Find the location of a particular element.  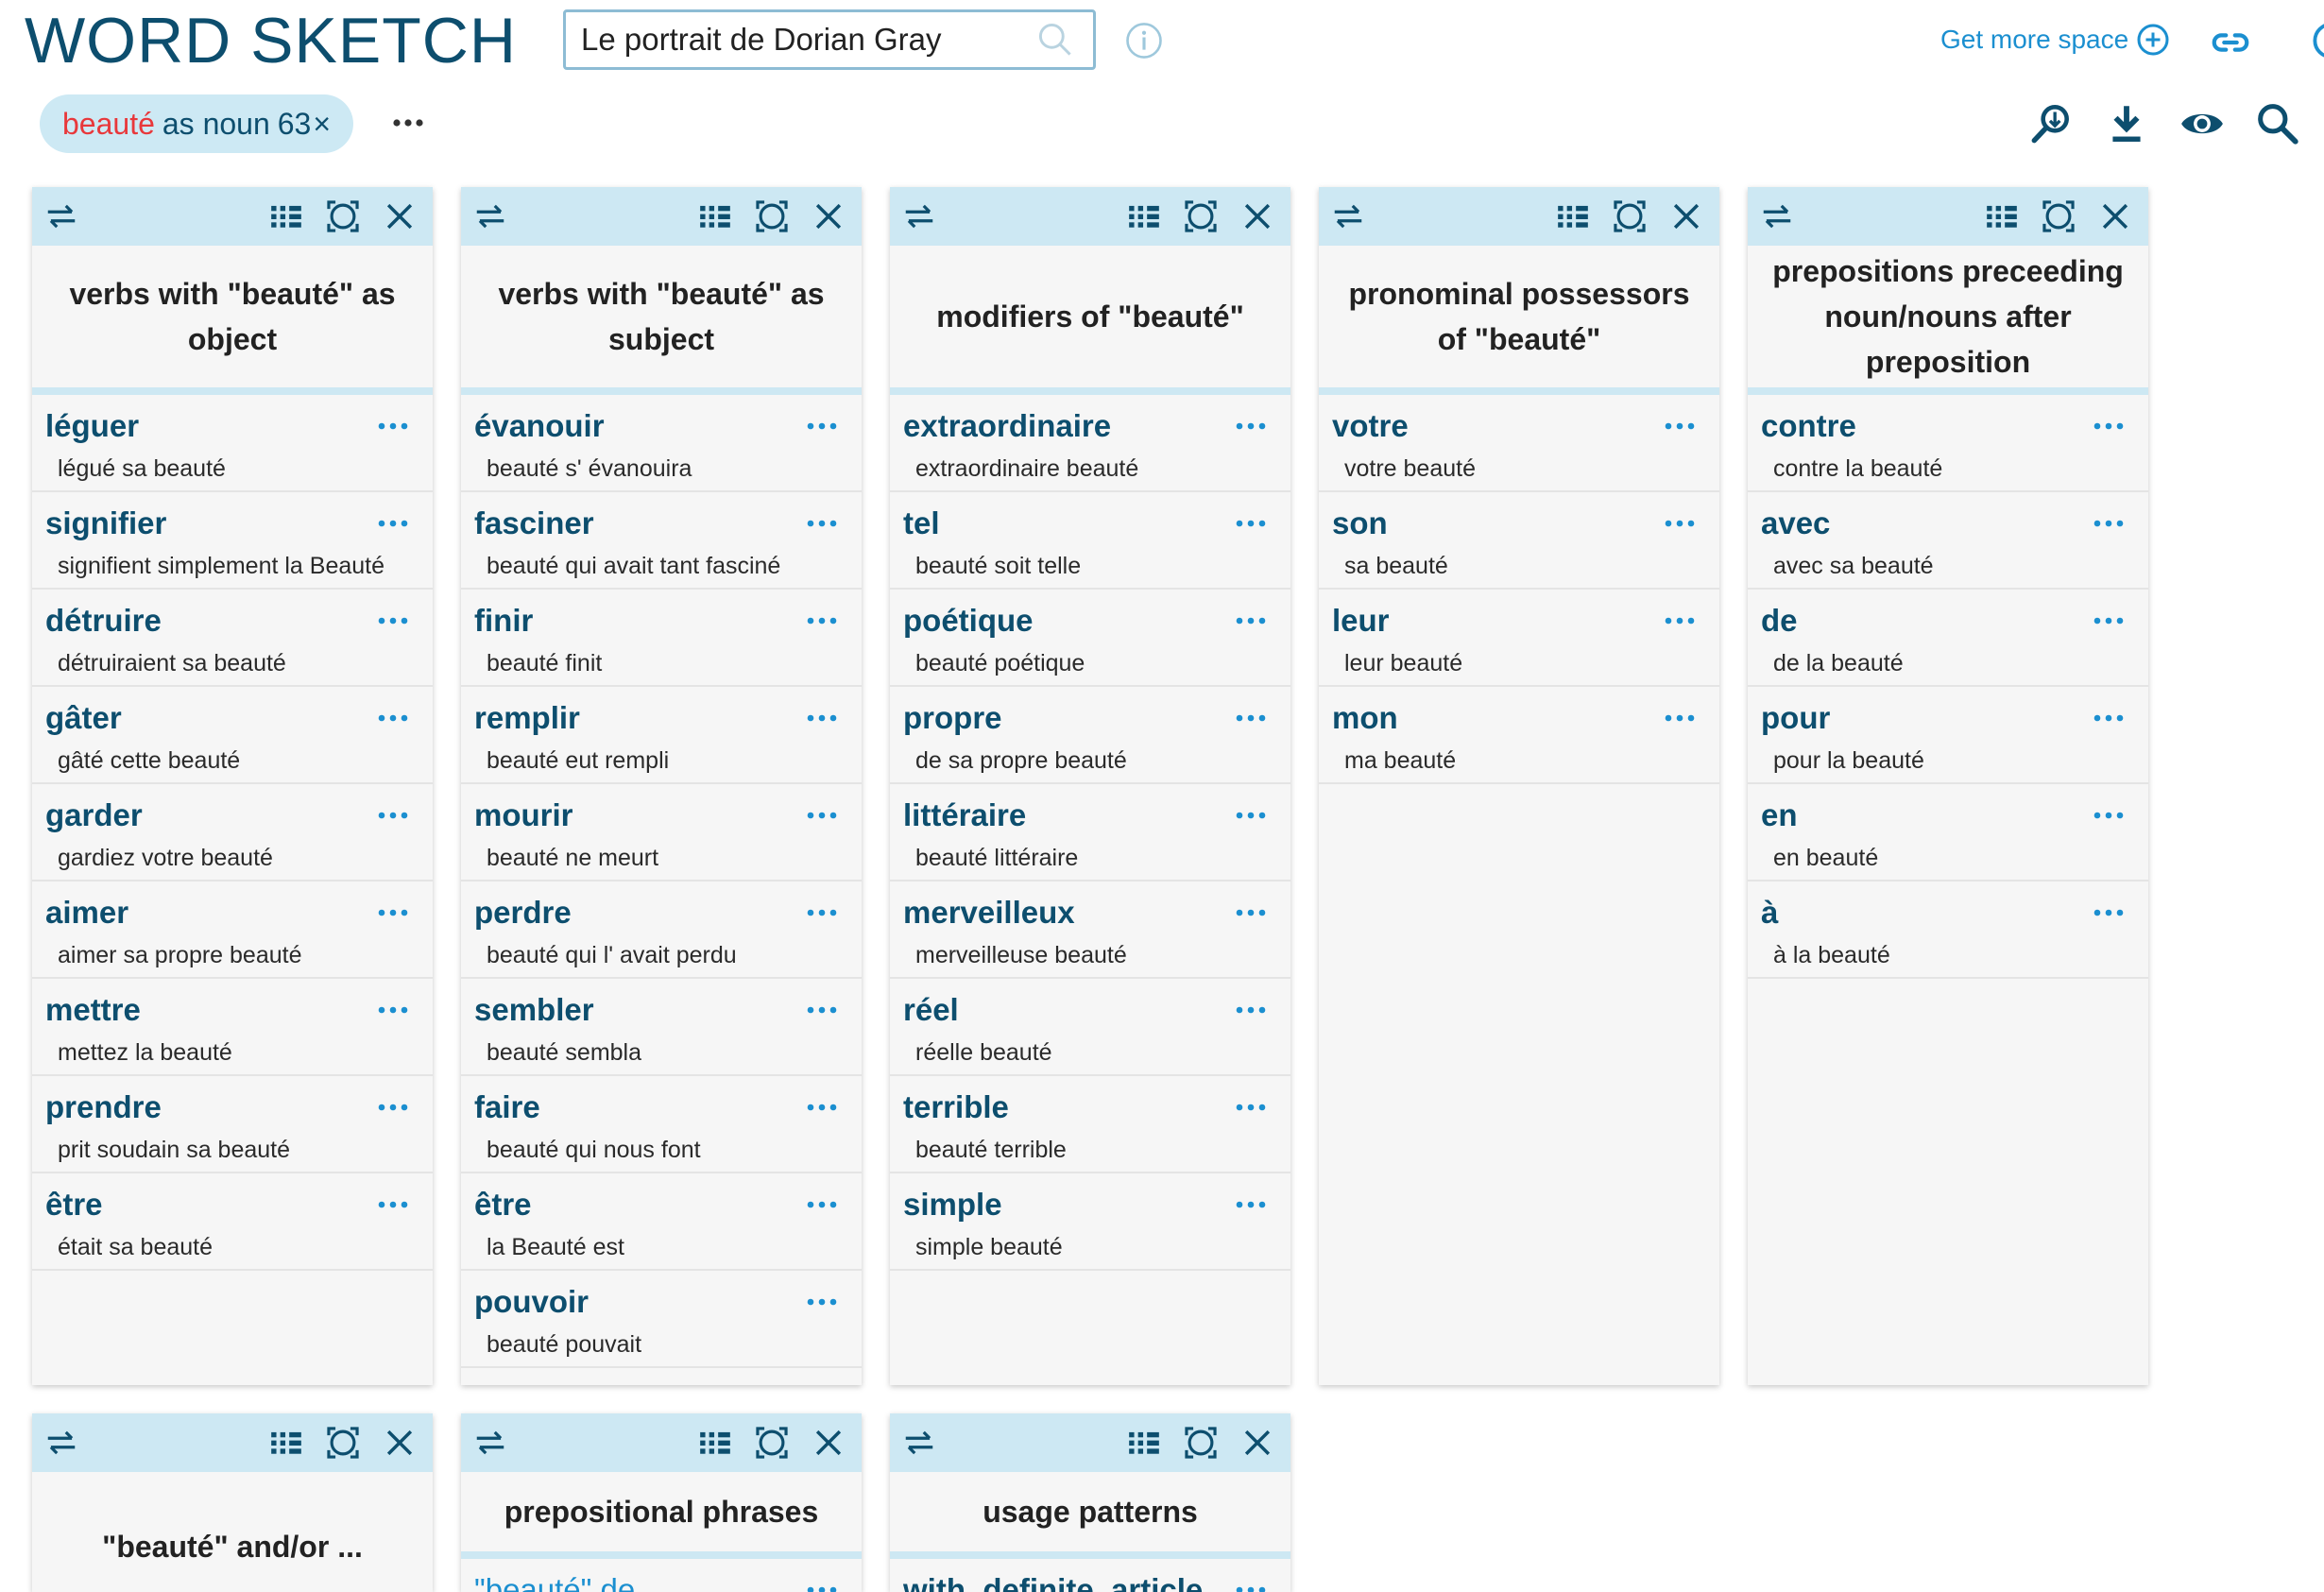

collocate-example: beauté qui nous font is located at coordinates (594, 1150).